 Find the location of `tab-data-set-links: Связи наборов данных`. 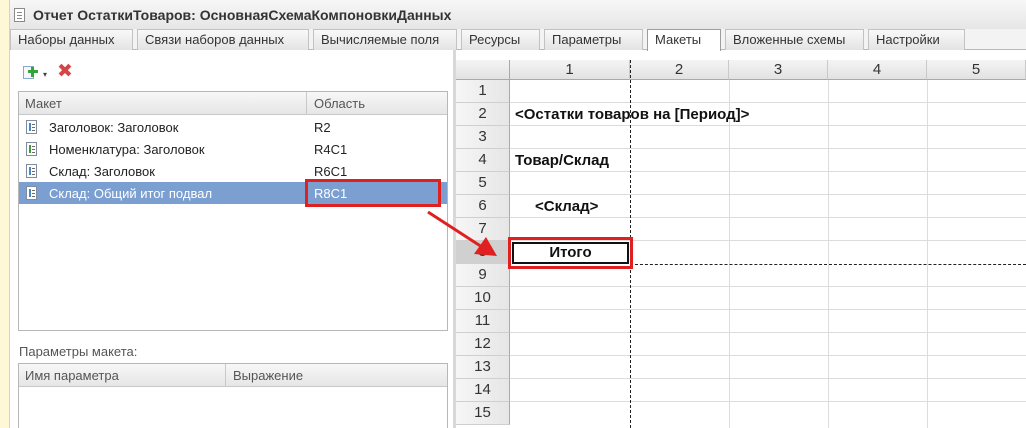

tab-data-set-links: Связи наборов данных is located at coordinates (223, 39).